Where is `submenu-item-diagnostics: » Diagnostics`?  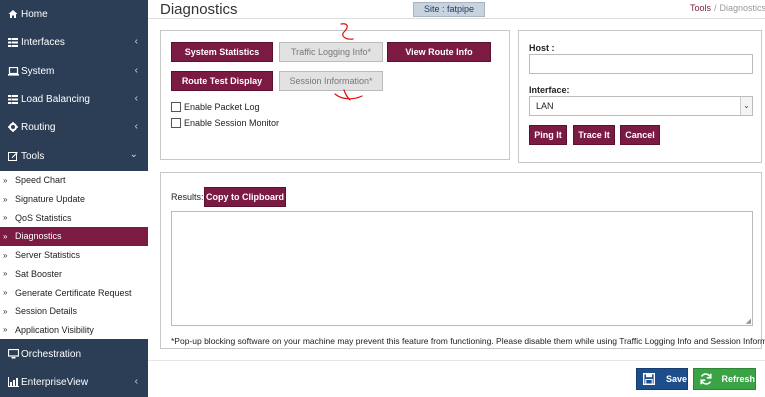
submenu-item-diagnostics: » Diagnostics is located at coordinates (74, 236).